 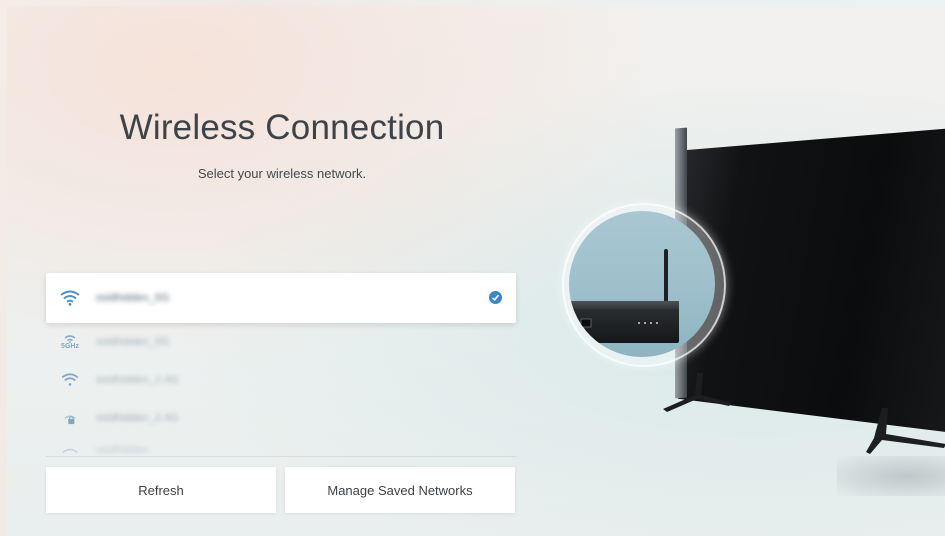 What do you see at coordinates (161, 490) in the screenshot?
I see `refresh-button: Refresh` at bounding box center [161, 490].